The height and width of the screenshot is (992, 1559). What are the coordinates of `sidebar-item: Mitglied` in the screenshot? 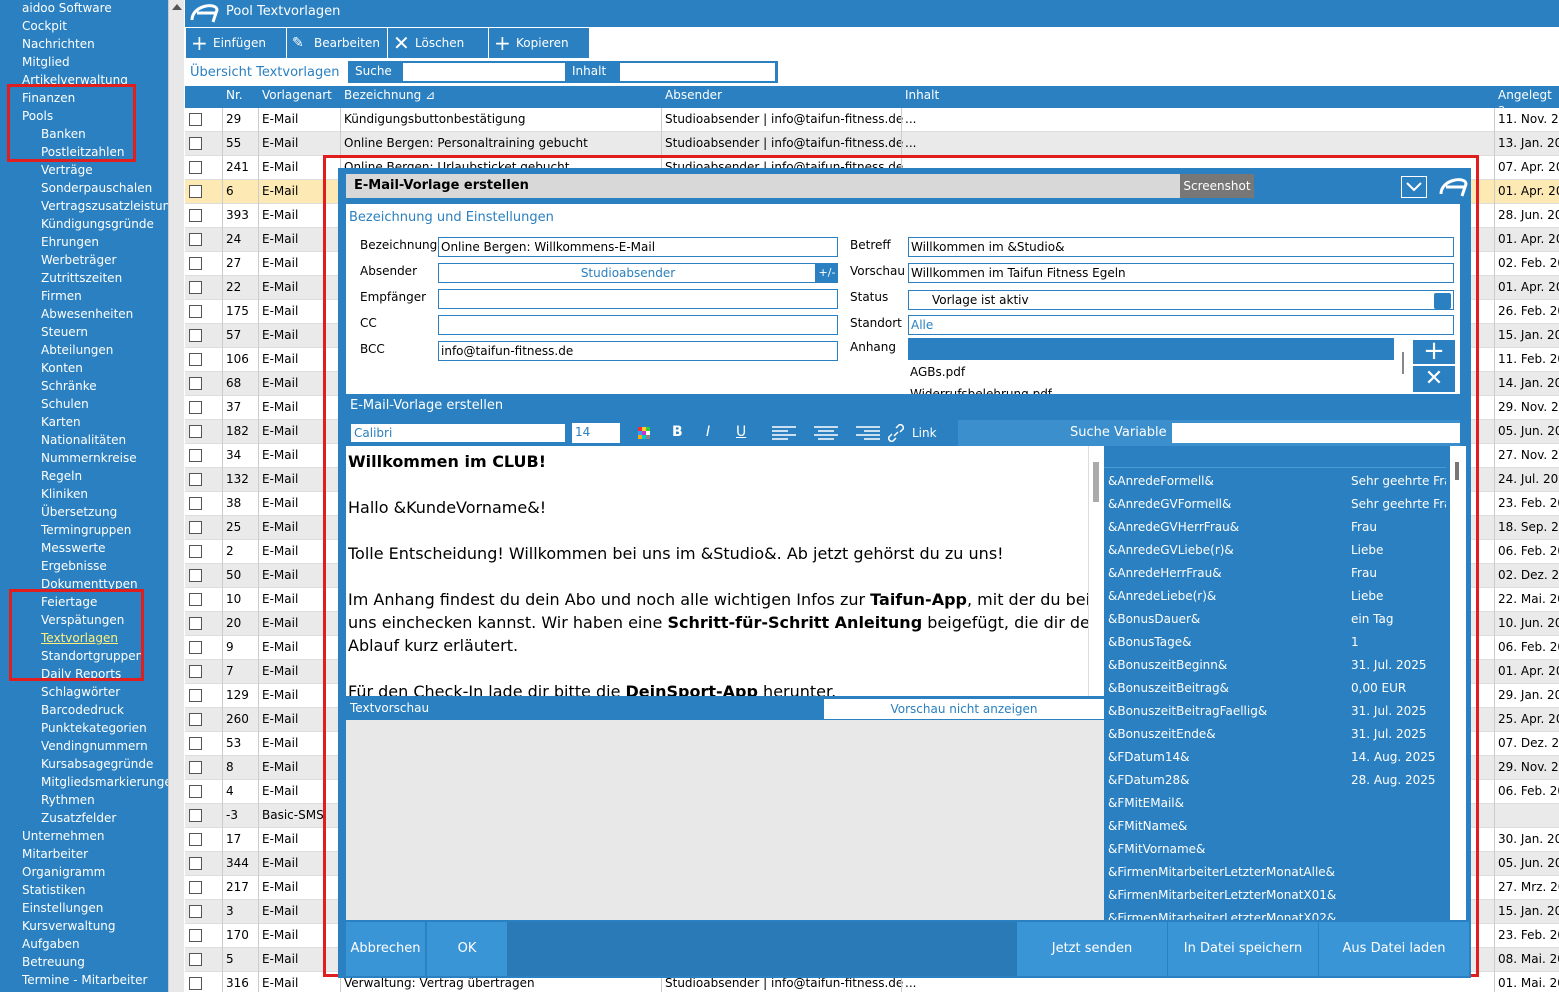 It's located at (46, 62).